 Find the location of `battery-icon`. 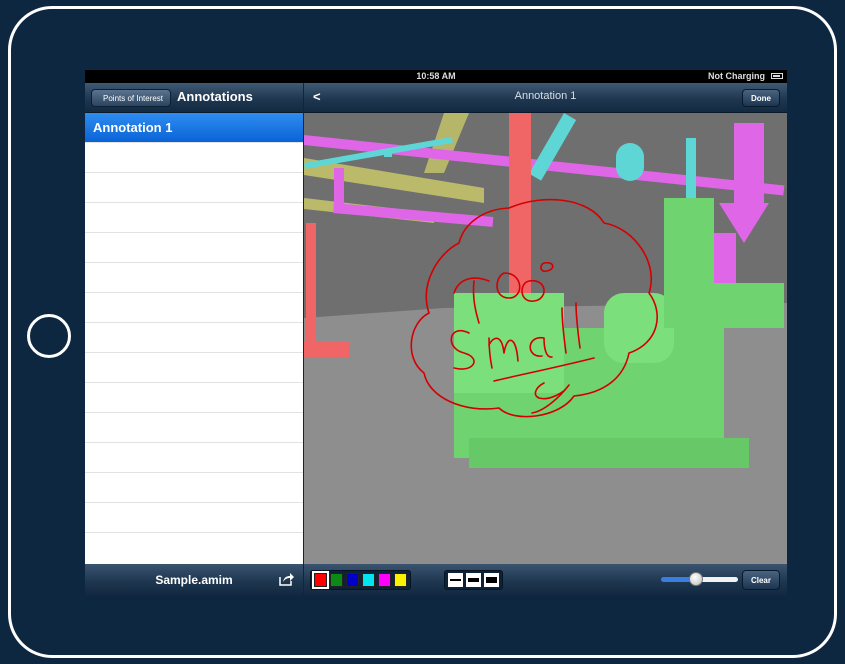

battery-icon is located at coordinates (777, 76).